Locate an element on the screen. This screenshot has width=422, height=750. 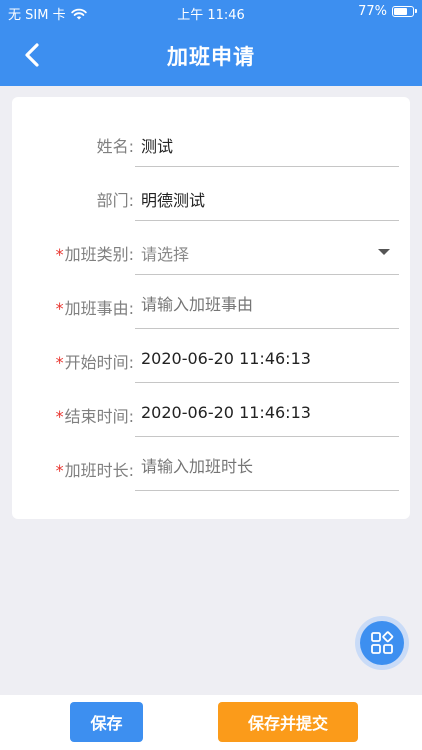
form-row-end-time: *结束时间: 2020-06-20 11:46:13 is located at coordinates (211, 416).